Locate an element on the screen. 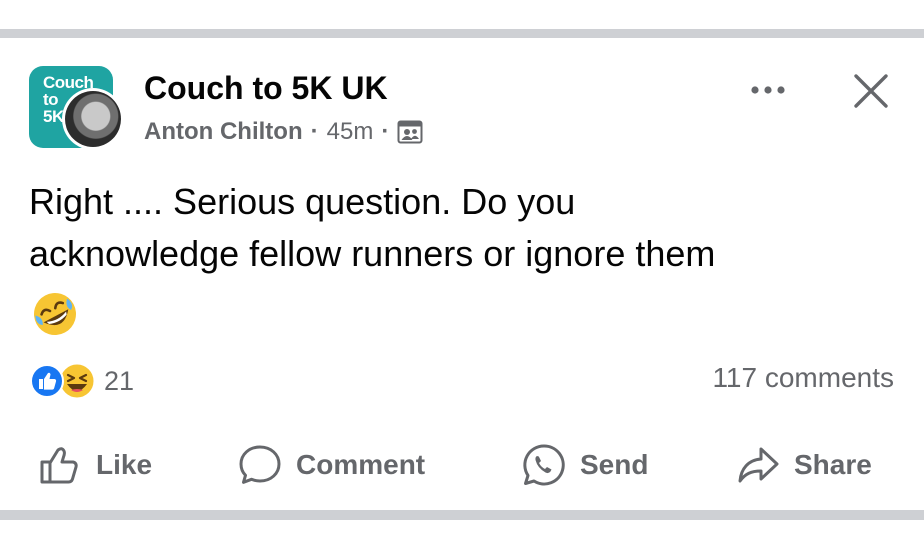 The height and width of the screenshot is (536, 924). post-timestamp: 45m is located at coordinates (350, 132).